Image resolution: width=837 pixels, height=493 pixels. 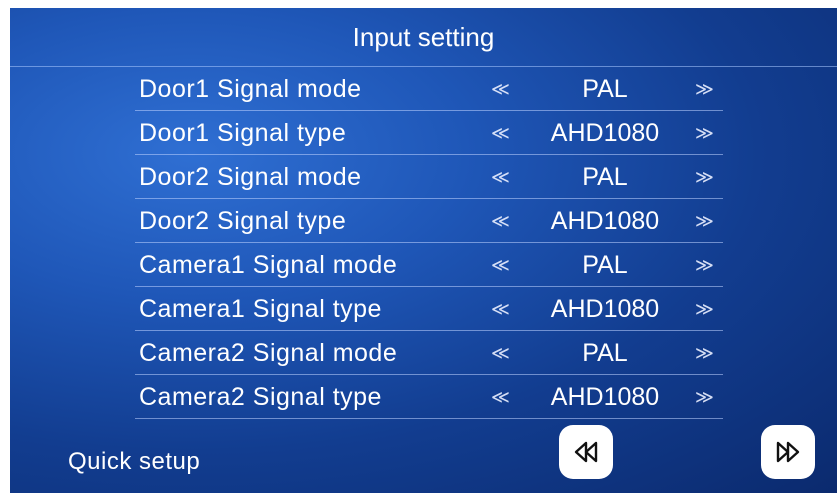 I want to click on setting-label: Camera2 Signal type, so click(x=260, y=397).